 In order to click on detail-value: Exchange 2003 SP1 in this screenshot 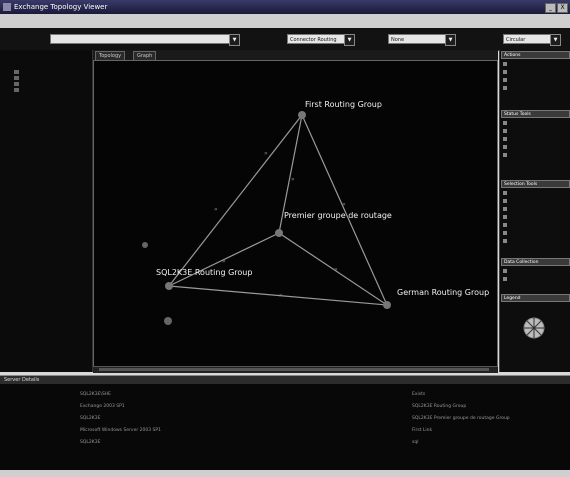, I will do `click(102, 406)`.